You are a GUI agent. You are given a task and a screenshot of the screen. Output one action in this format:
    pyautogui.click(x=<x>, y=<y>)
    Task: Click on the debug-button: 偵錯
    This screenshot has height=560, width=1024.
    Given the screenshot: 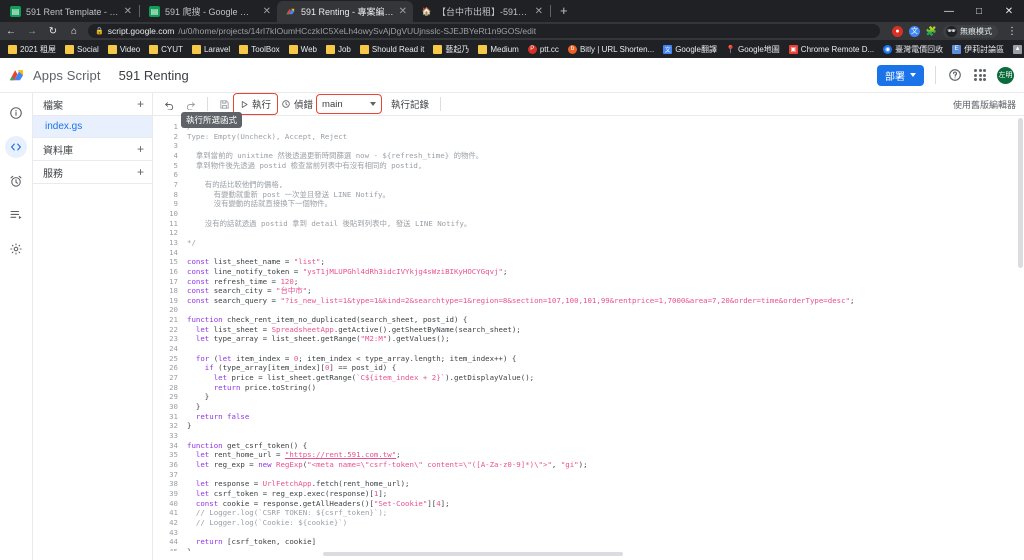 What is the action you would take?
    pyautogui.click(x=297, y=104)
    